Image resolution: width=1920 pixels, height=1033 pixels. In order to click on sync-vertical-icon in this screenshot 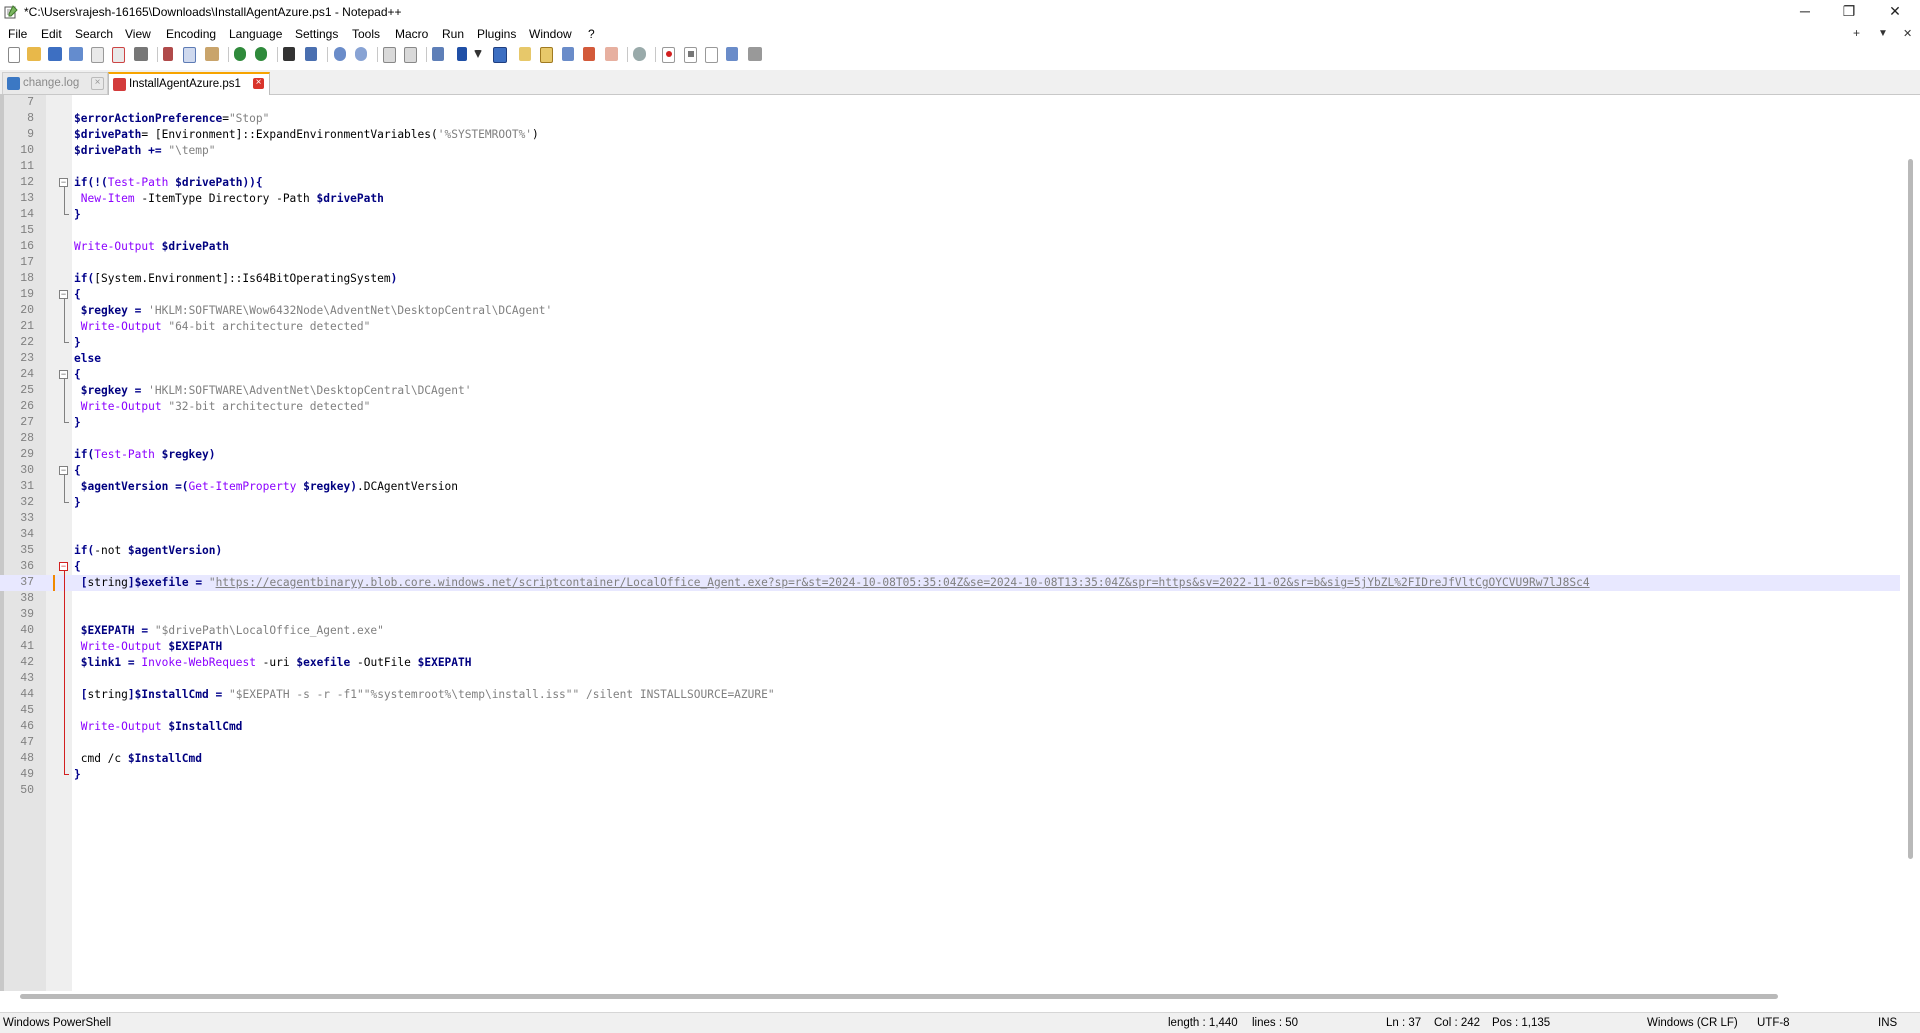, I will do `click(389, 55)`.